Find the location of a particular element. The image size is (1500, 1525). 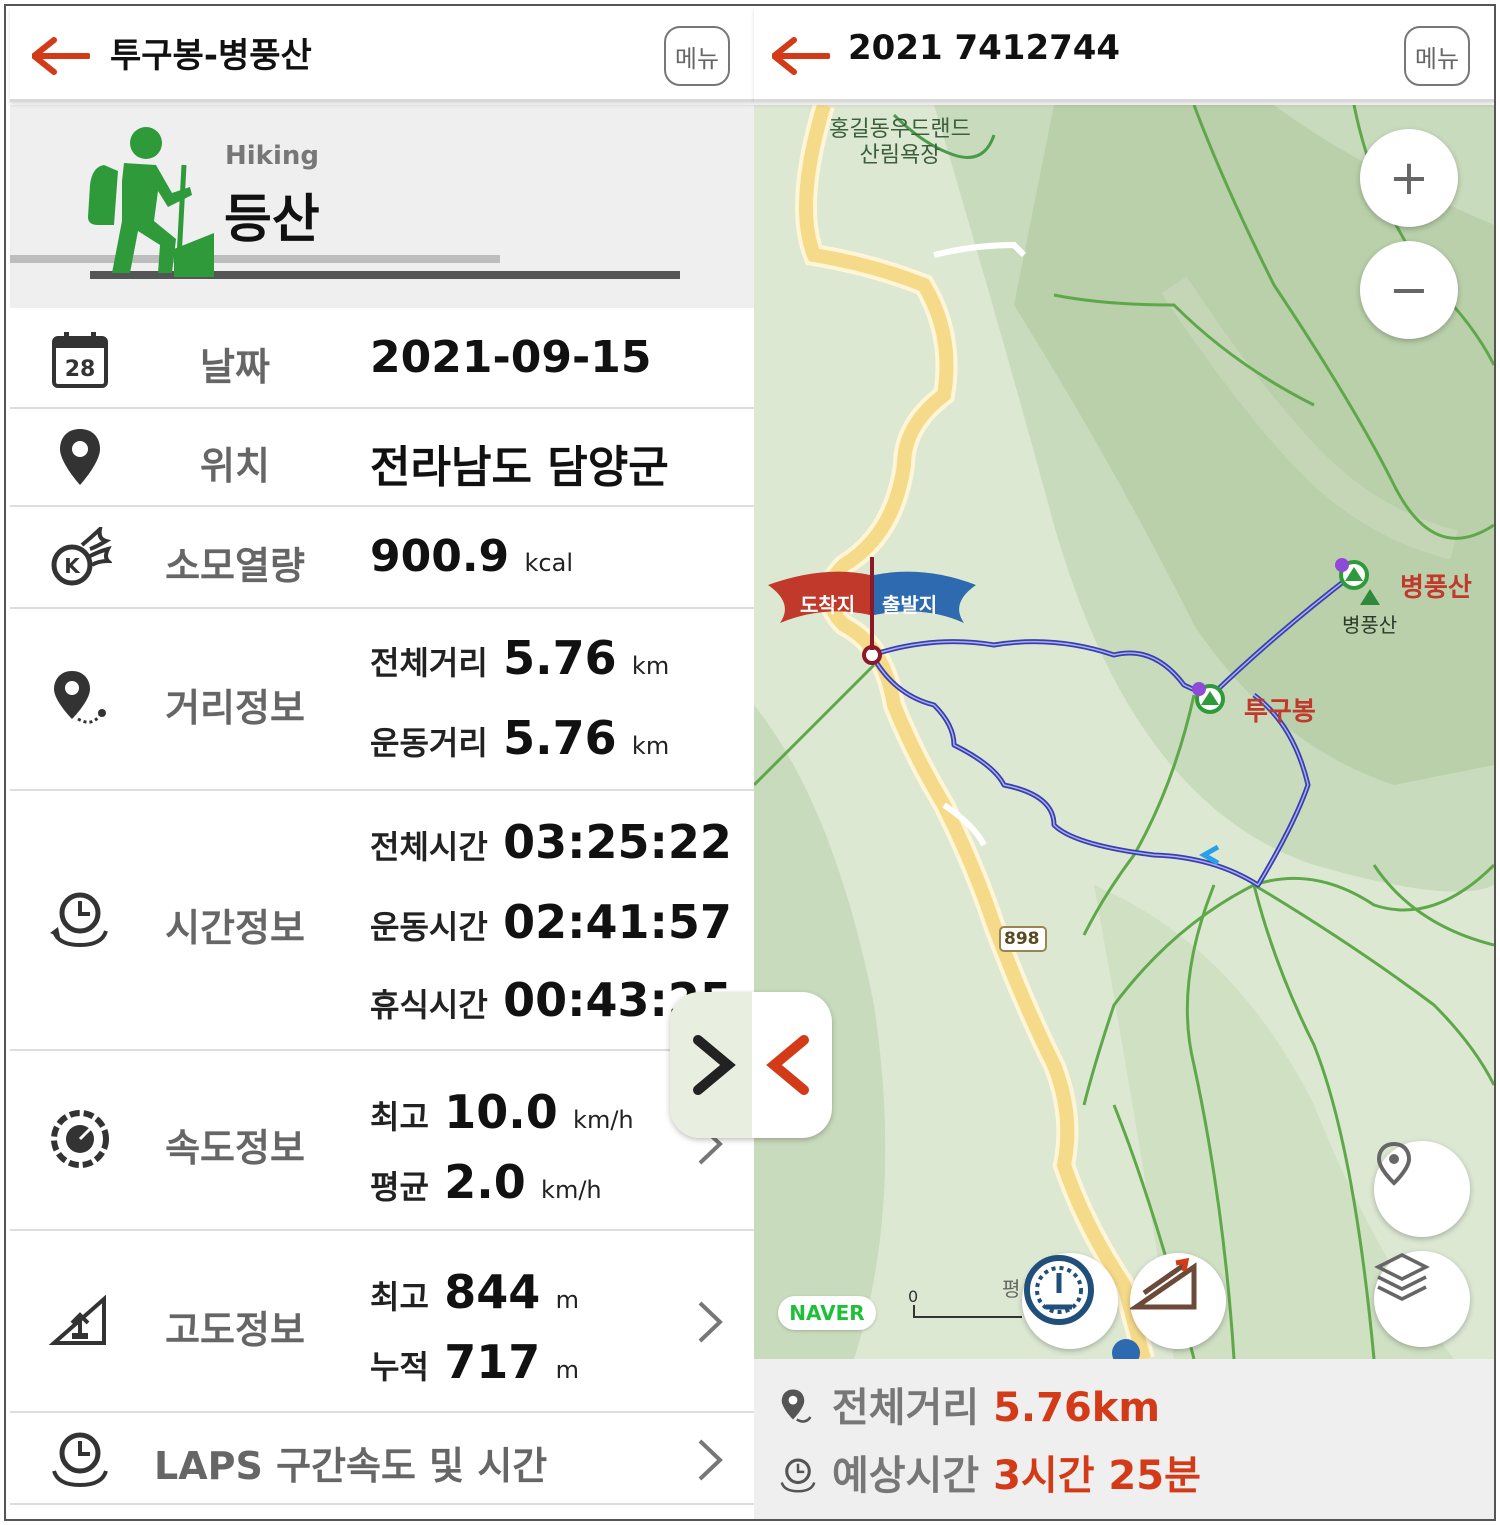

cumulative-altitude-unit: m is located at coordinates (567, 1370).